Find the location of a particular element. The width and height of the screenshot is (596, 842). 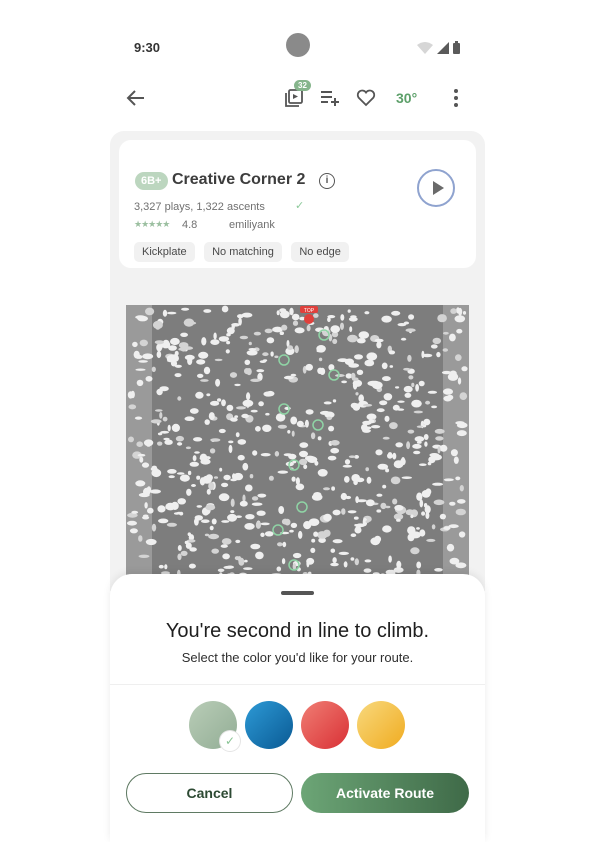

play-icon is located at coordinates (438, 188).